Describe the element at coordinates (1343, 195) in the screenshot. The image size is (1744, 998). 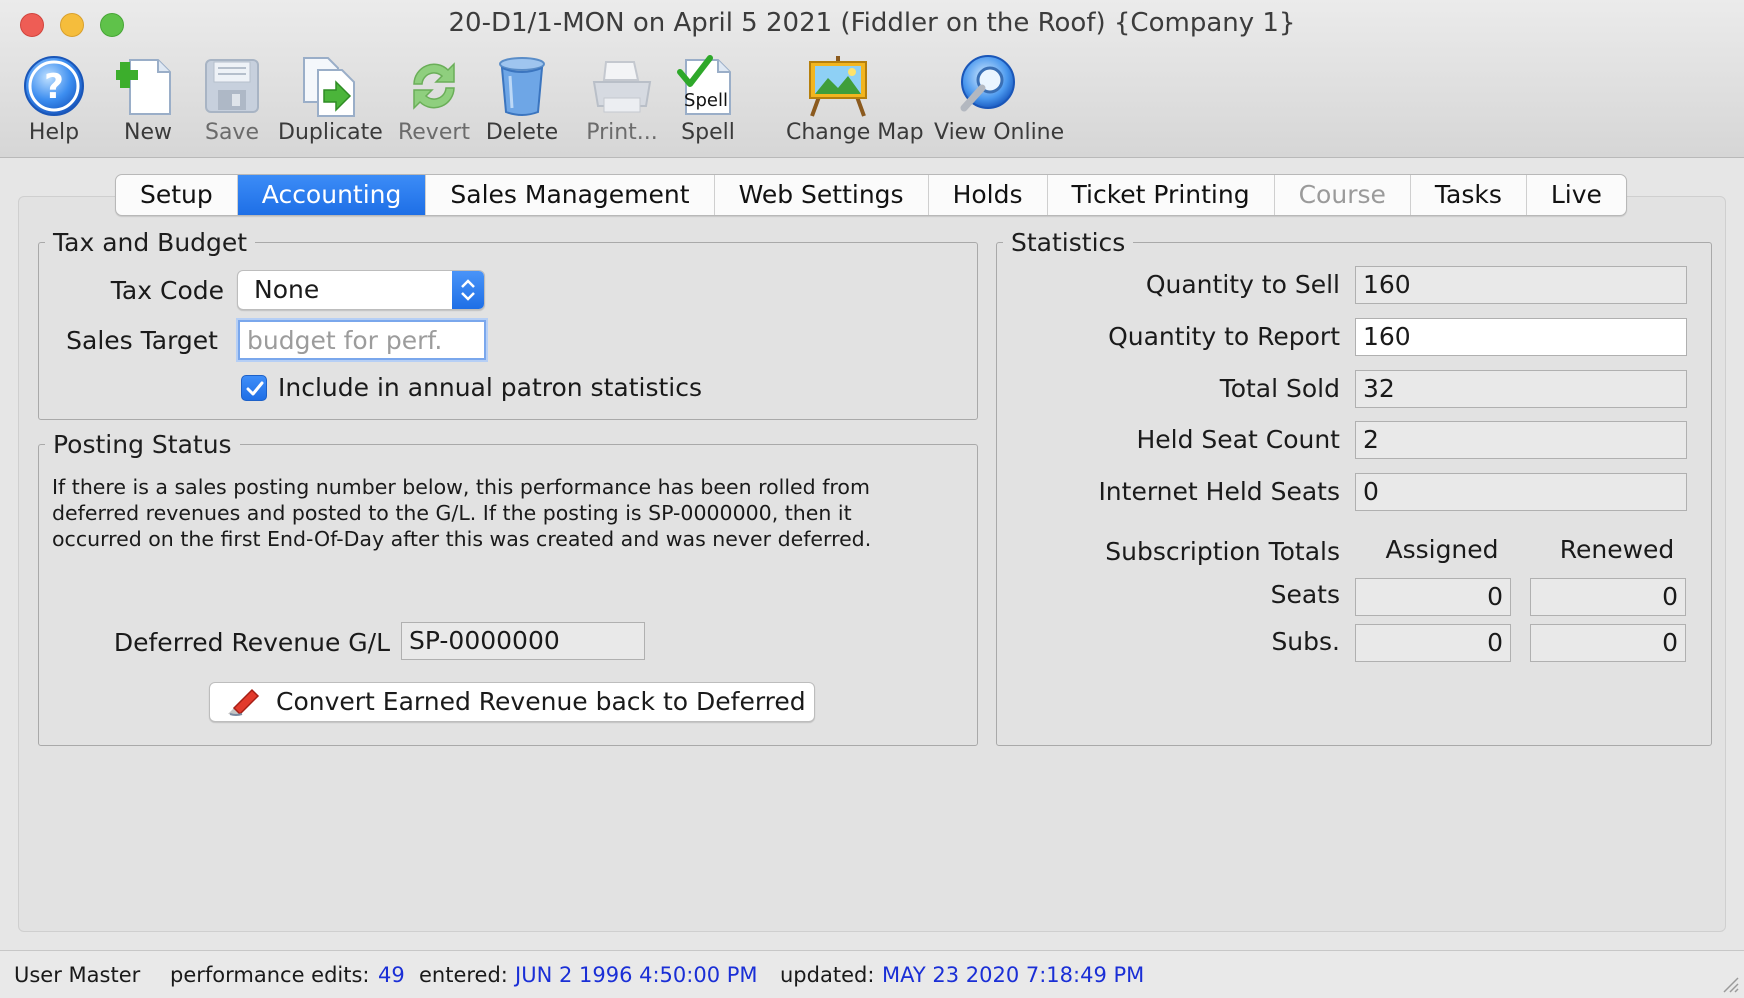
I see `tab-course: Course` at that location.